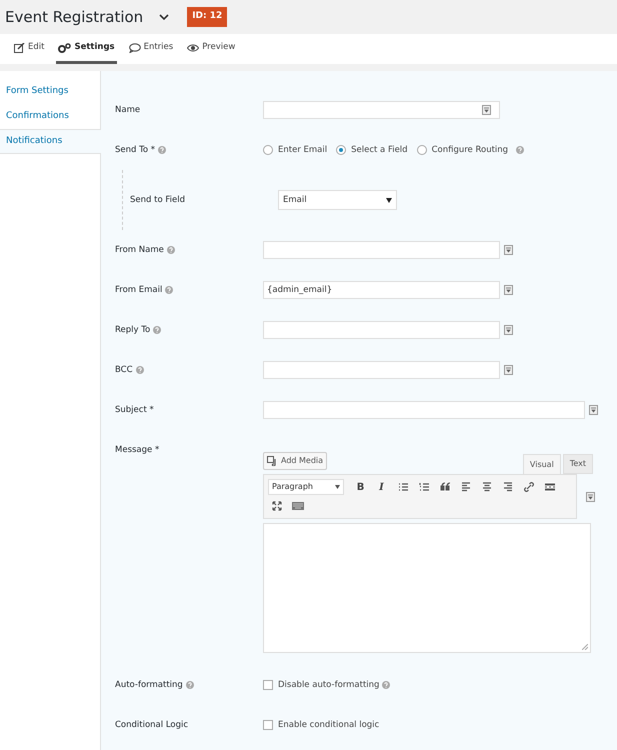 This screenshot has height=750, width=617. I want to click on sidebar-item: Confirmations, so click(50, 116).